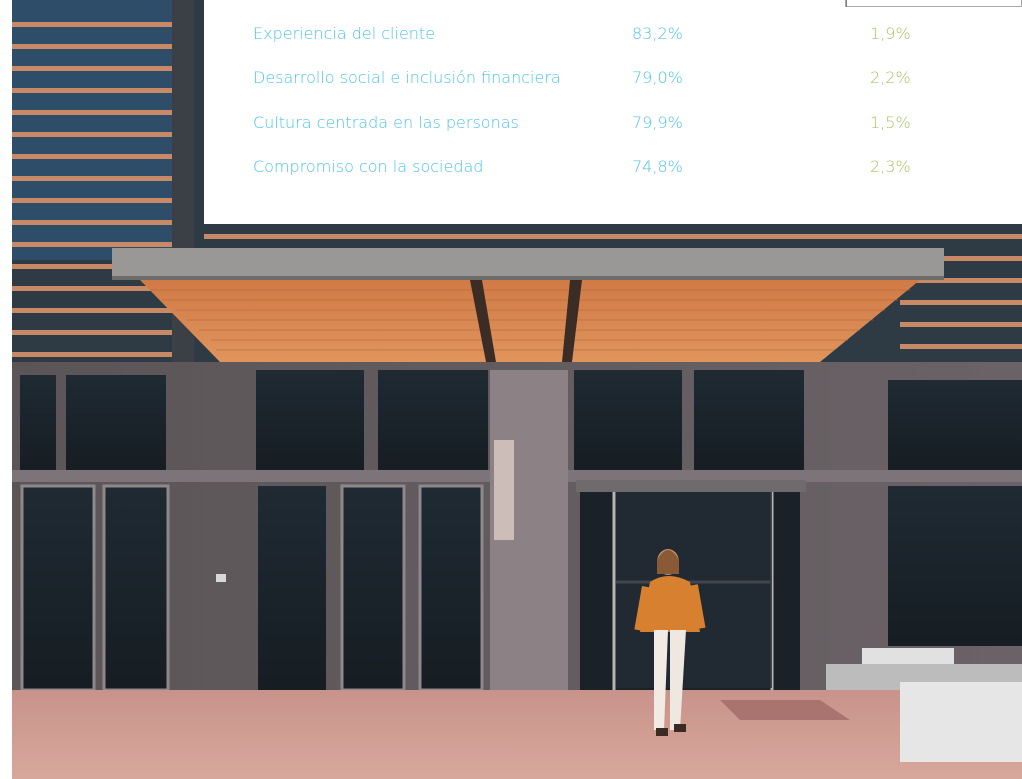  Describe the element at coordinates (613, 167) in the screenshot. I see `table-row: Compromiso con la sociedad 74,8% 2,3%` at that location.